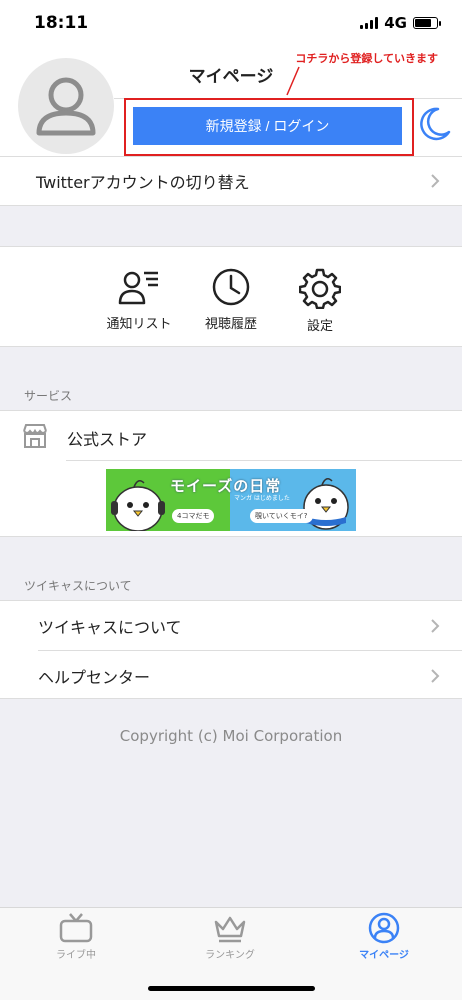  What do you see at coordinates (231, 22) in the screenshot?
I see `status-bar: 18:11 4G` at bounding box center [231, 22].